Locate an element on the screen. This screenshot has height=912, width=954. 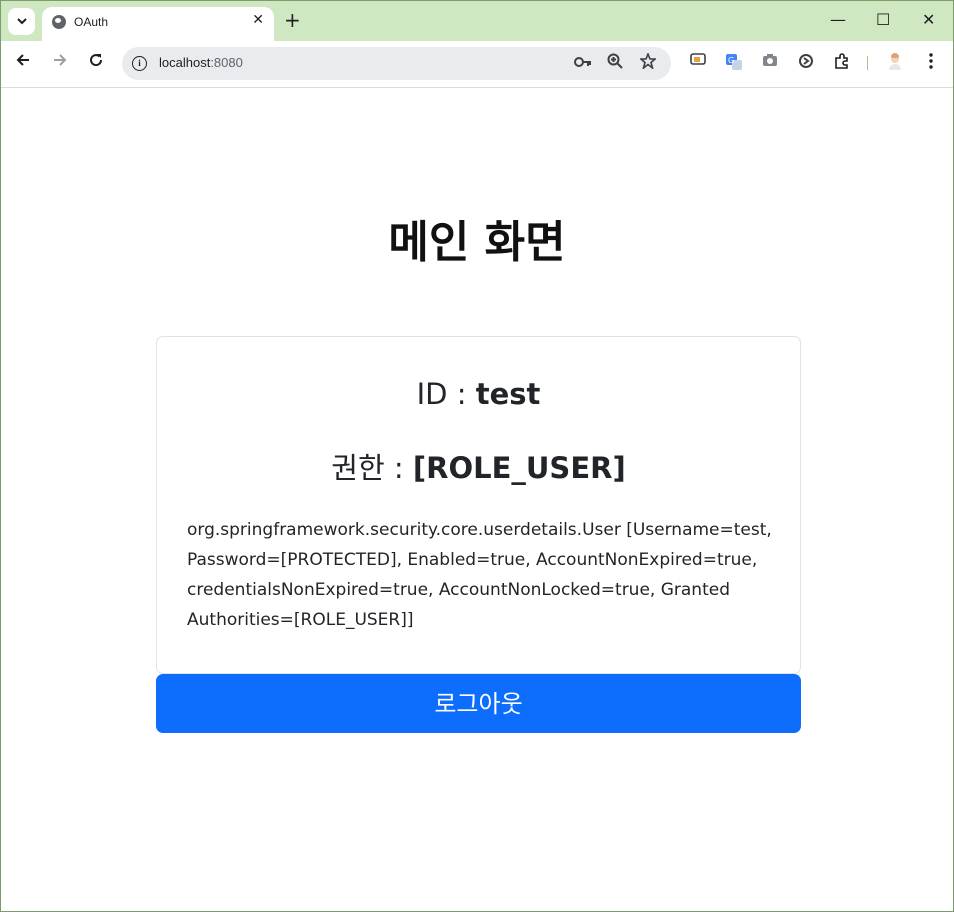
minimize-button: — is located at coordinates (838, 20).